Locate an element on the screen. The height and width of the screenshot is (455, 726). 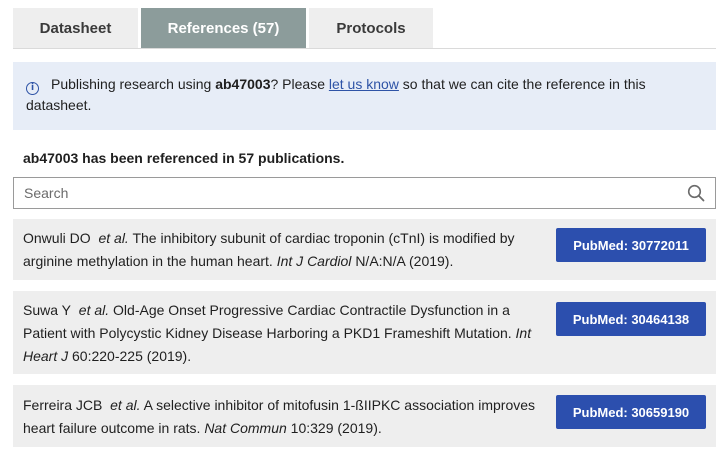
reference-authors: Suwa Y is located at coordinates (47, 310).